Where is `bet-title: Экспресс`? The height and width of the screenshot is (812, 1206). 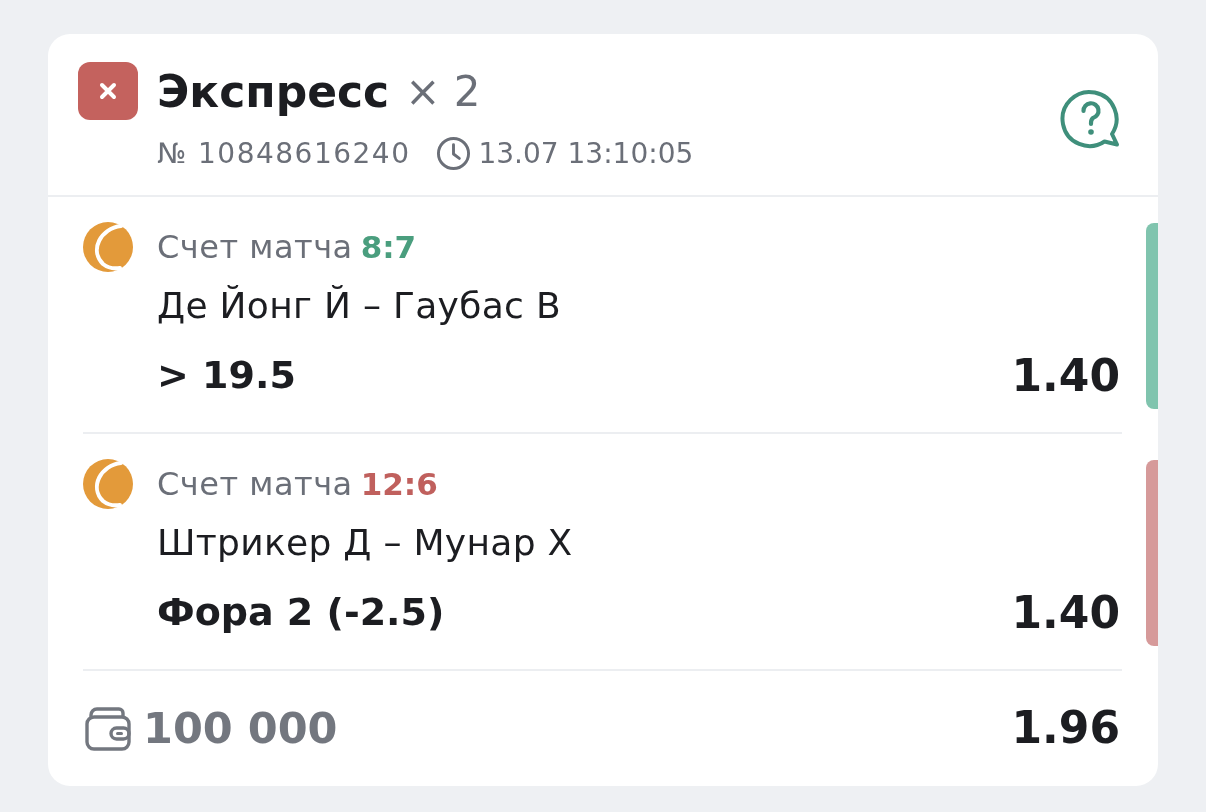
bet-title: Экспресс is located at coordinates (273, 91).